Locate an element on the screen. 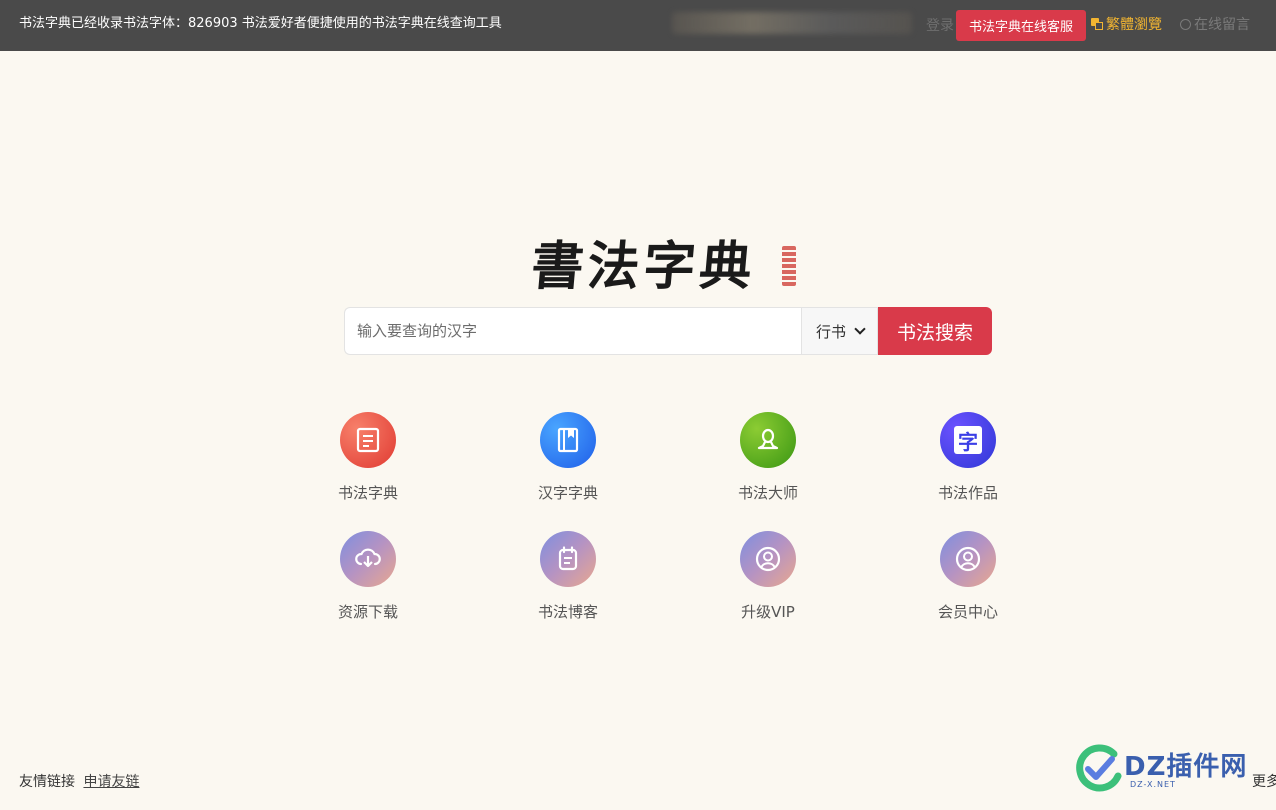 This screenshot has width=1276, height=810. nav-calligraphy-masters: 书法大师 is located at coordinates (768, 457).